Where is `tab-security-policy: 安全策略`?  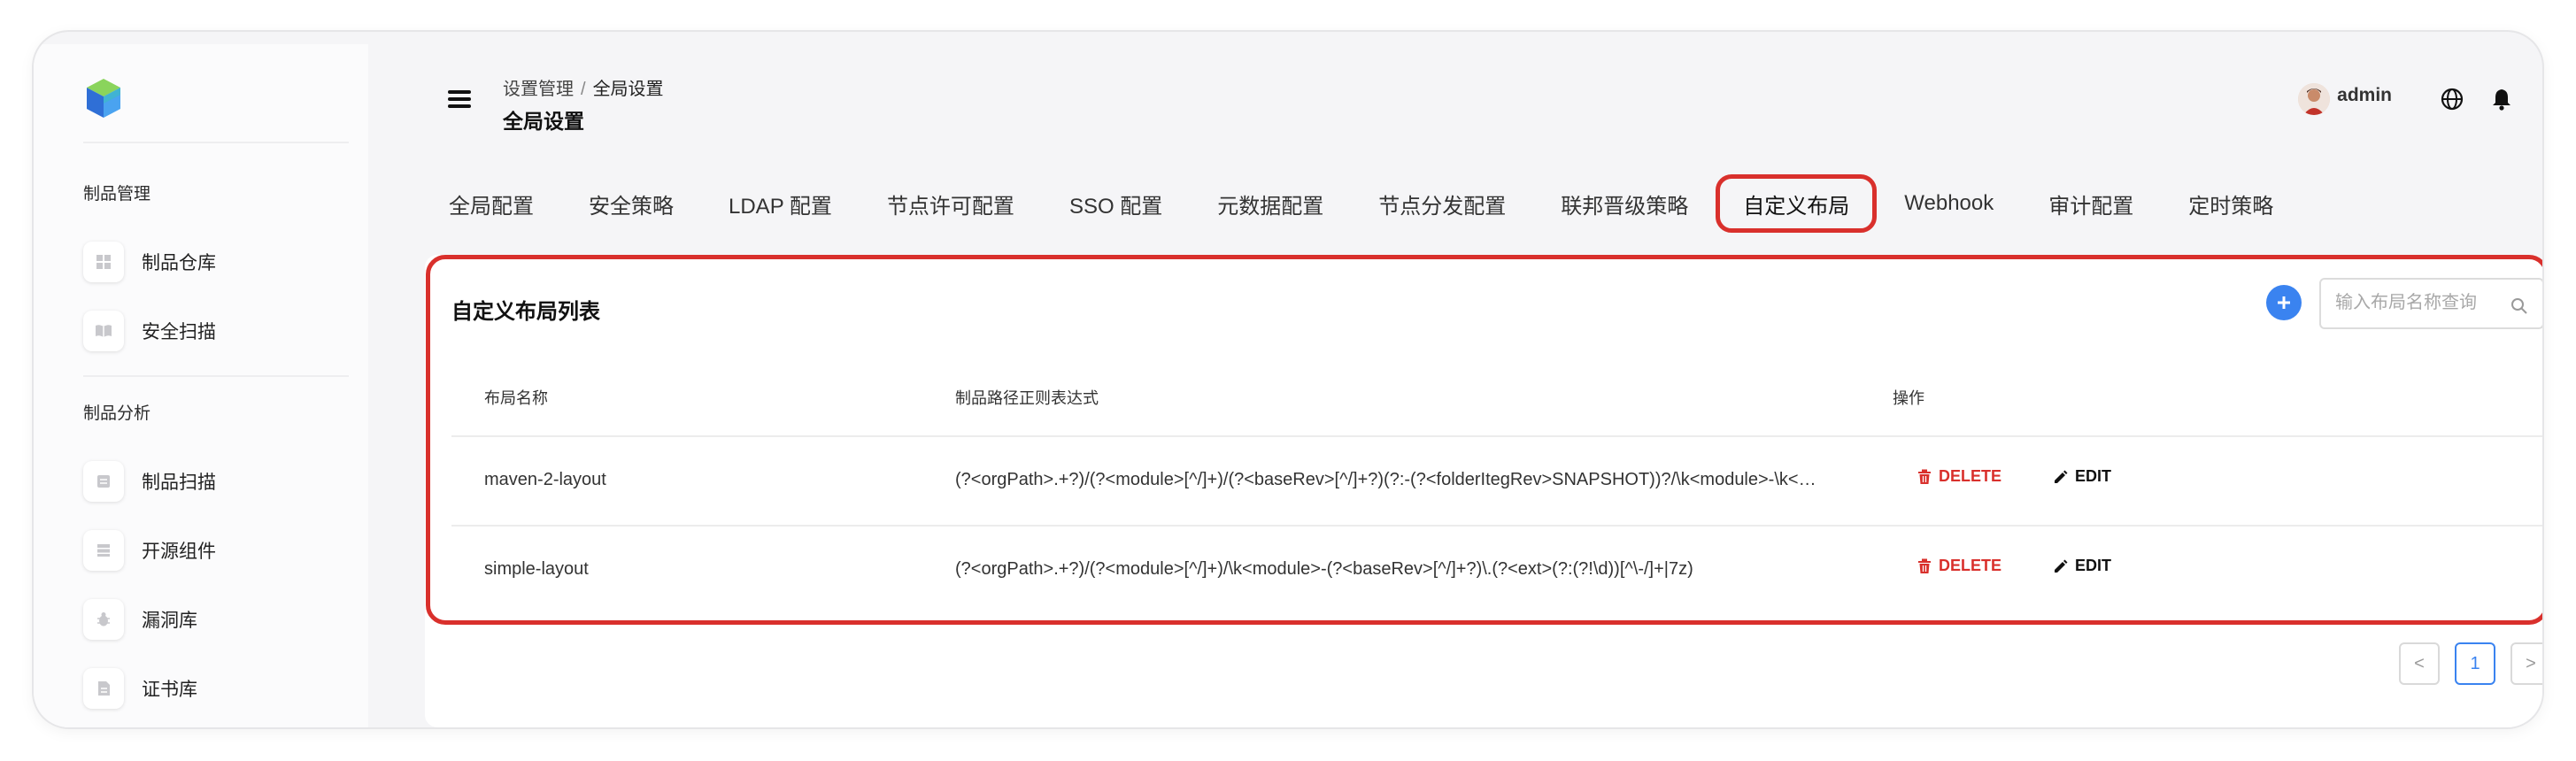
tab-security-policy: 安全策略 is located at coordinates (631, 203).